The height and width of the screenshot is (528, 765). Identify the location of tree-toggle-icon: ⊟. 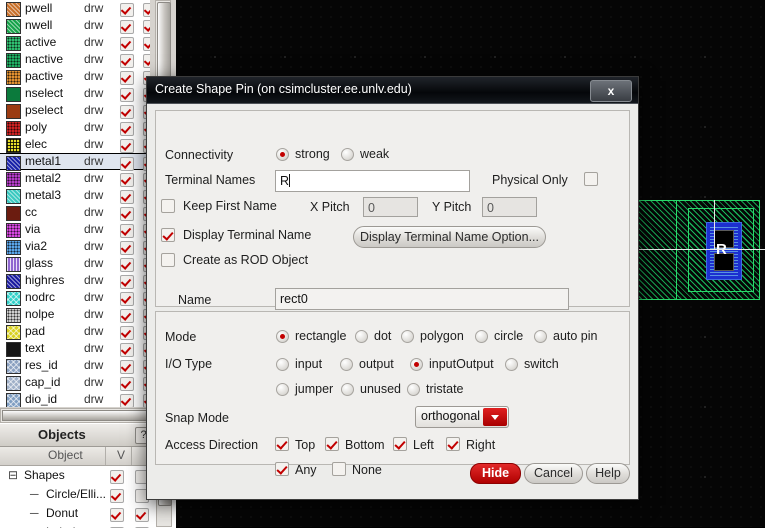
(13, 475).